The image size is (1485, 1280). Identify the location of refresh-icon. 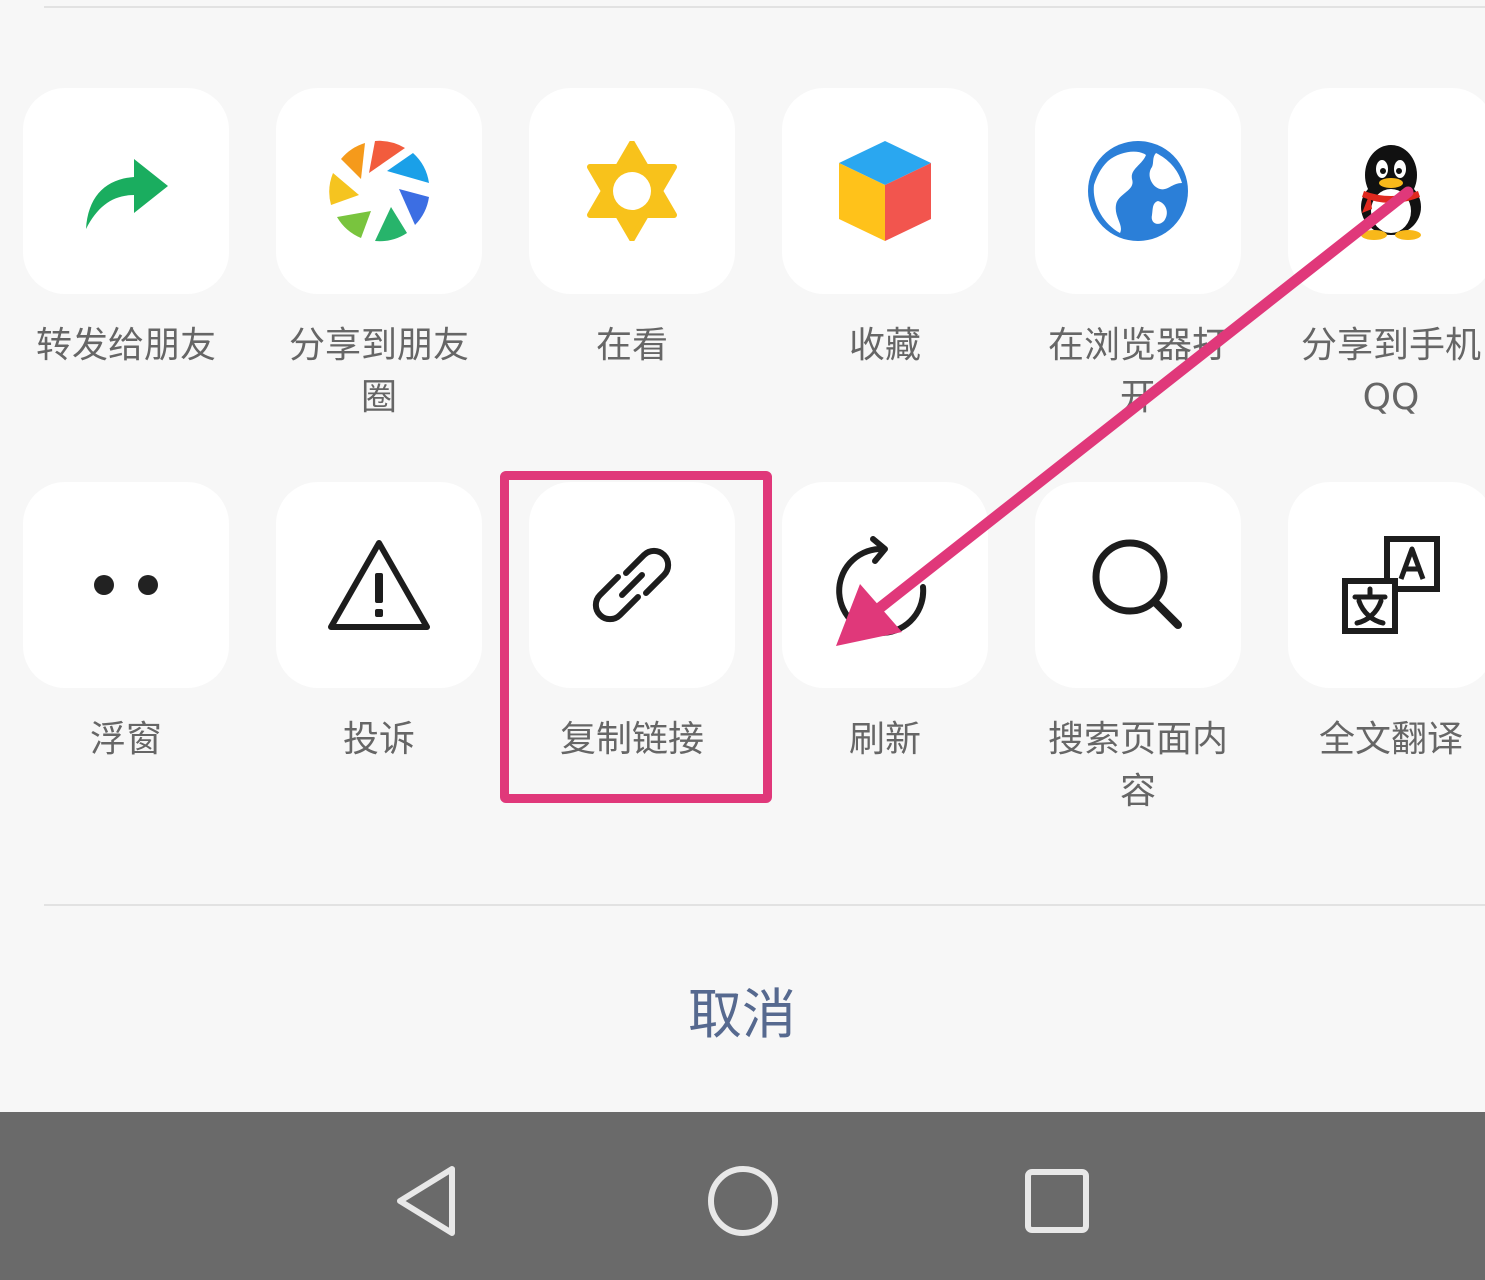
(881, 586).